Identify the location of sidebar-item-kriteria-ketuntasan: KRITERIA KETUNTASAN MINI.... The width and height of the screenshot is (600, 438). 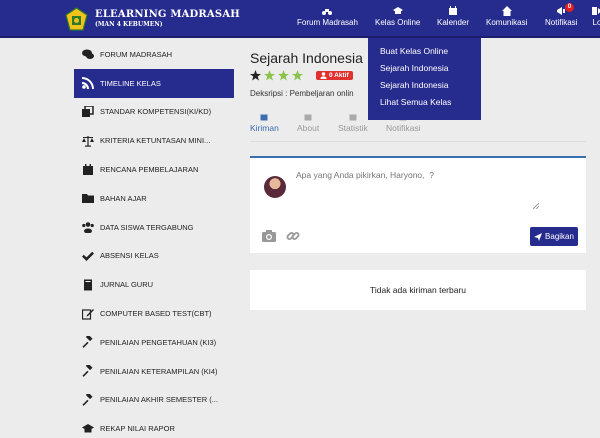
(154, 140).